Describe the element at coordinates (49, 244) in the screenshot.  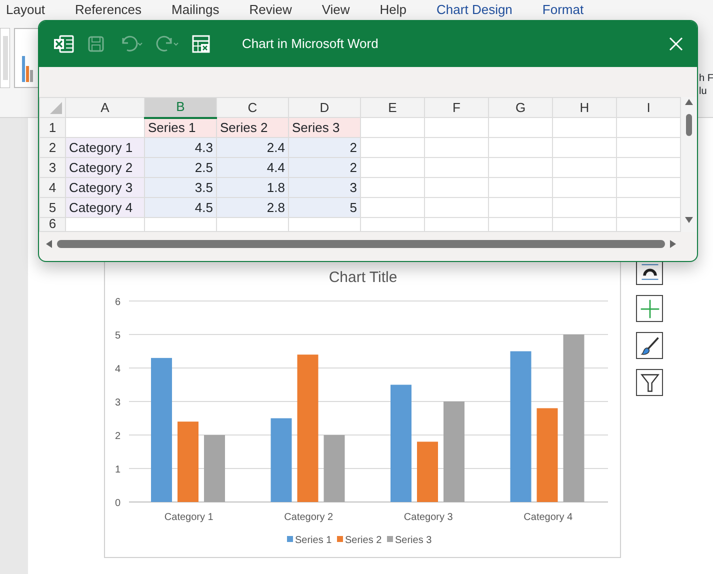
I see `scroll-left-icon` at that location.